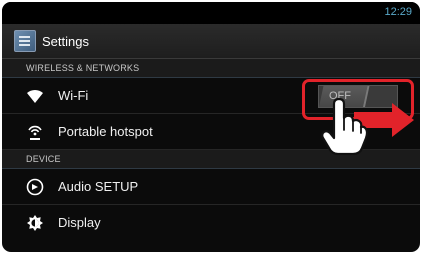 The image size is (424, 254). Describe the element at coordinates (35, 96) in the screenshot. I see `wifi-icon` at that location.